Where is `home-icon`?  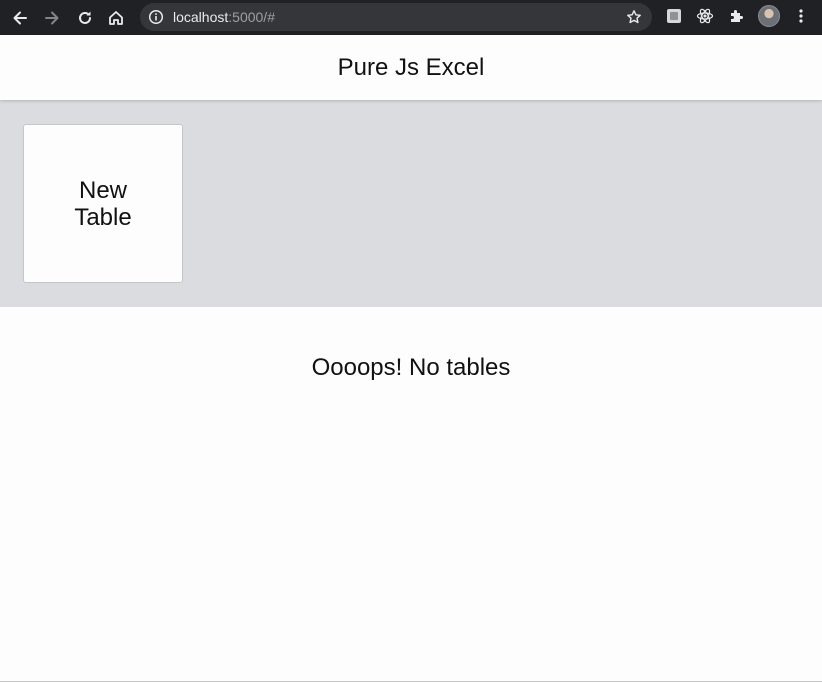 home-icon is located at coordinates (116, 17).